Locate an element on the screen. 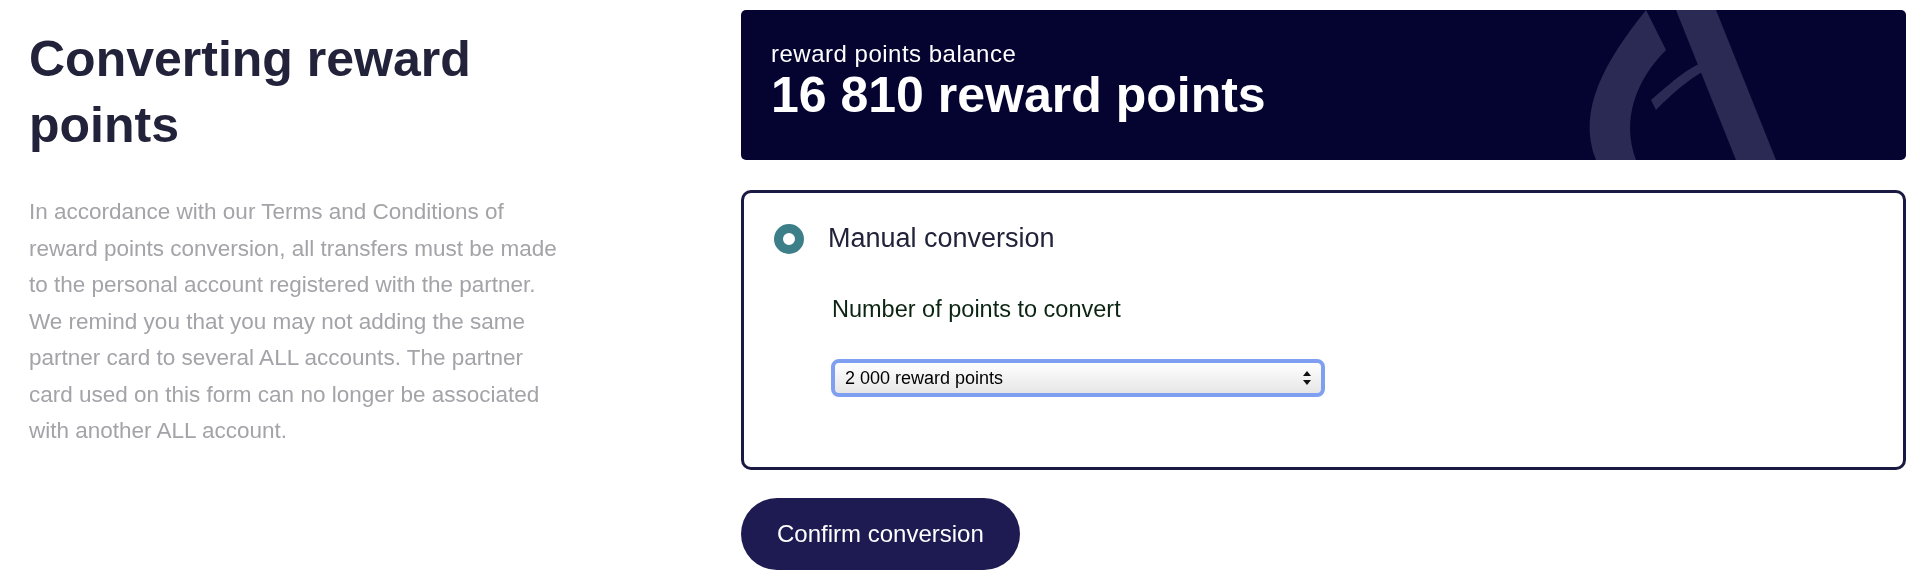 This screenshot has height=588, width=1922. radio-button is located at coordinates (789, 238).